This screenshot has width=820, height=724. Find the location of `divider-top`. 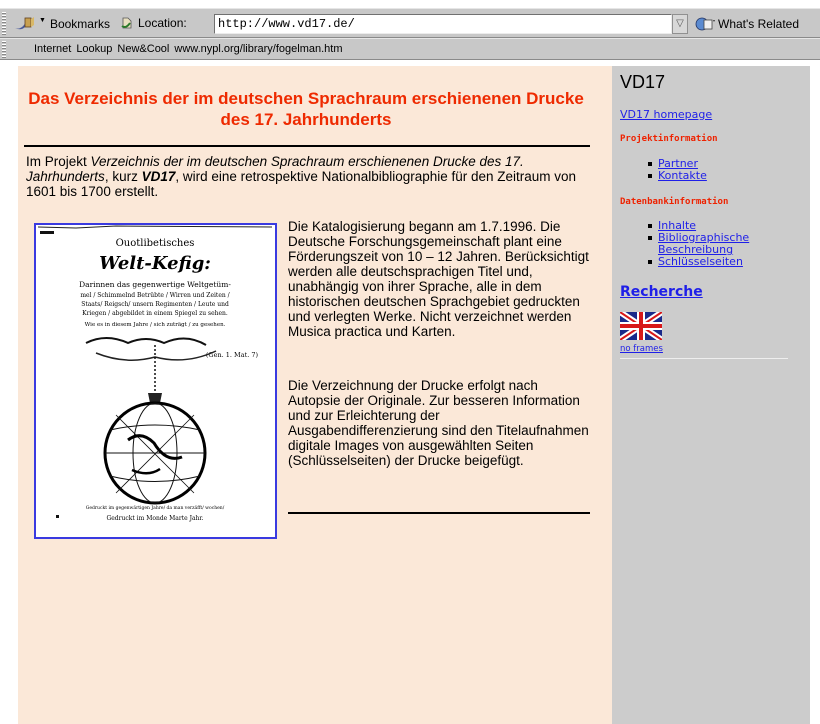

divider-top is located at coordinates (307, 146).